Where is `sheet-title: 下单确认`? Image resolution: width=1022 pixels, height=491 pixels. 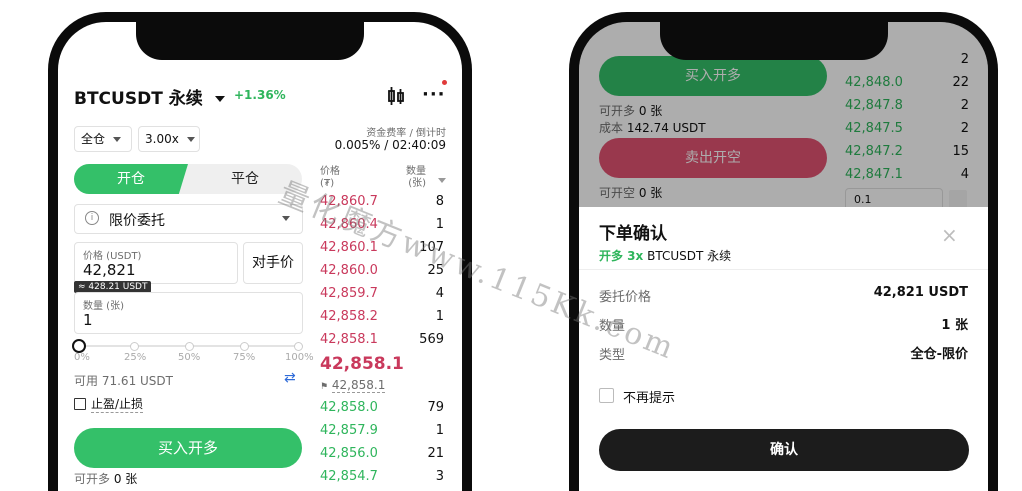 sheet-title: 下单确认 is located at coordinates (633, 234).